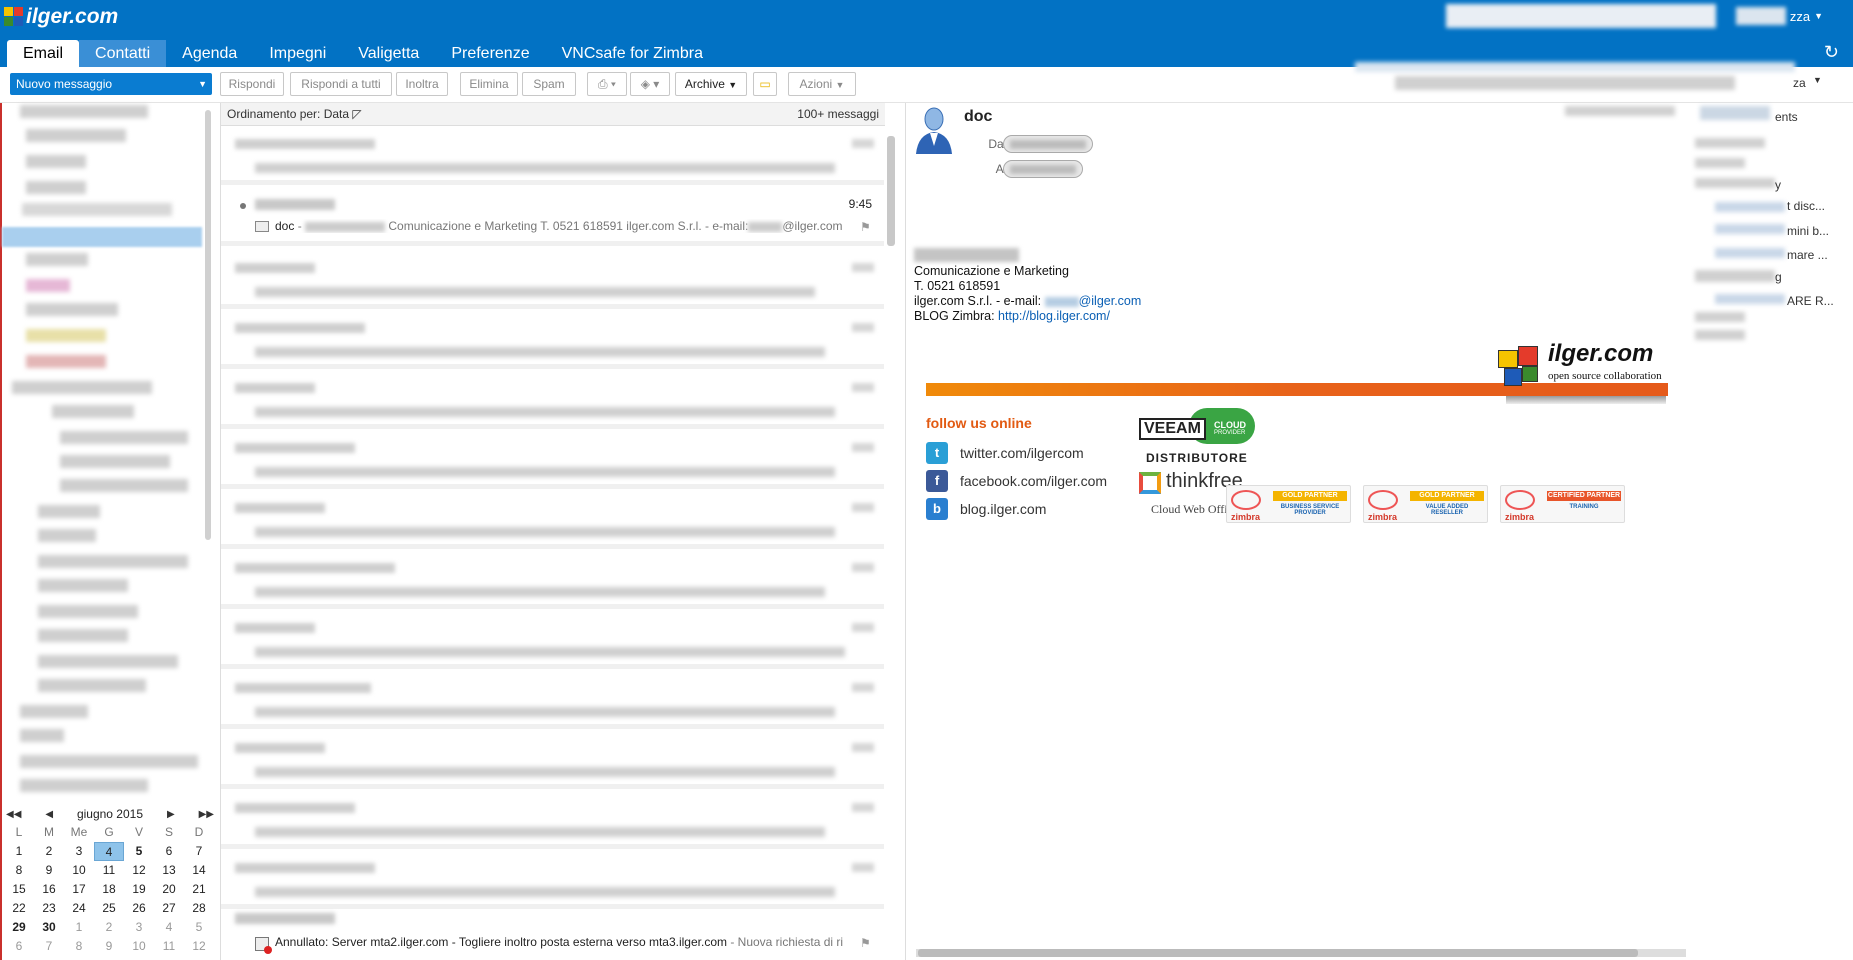  I want to click on calendar-day: 25, so click(109, 908).